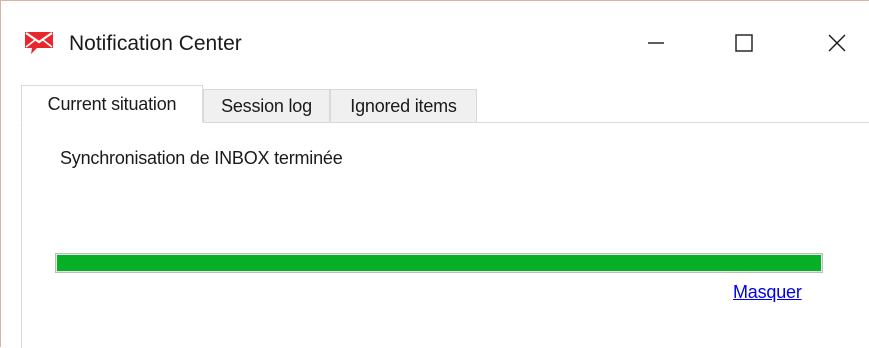  What do you see at coordinates (155, 43) in the screenshot?
I see `window-title: Notification Center` at bounding box center [155, 43].